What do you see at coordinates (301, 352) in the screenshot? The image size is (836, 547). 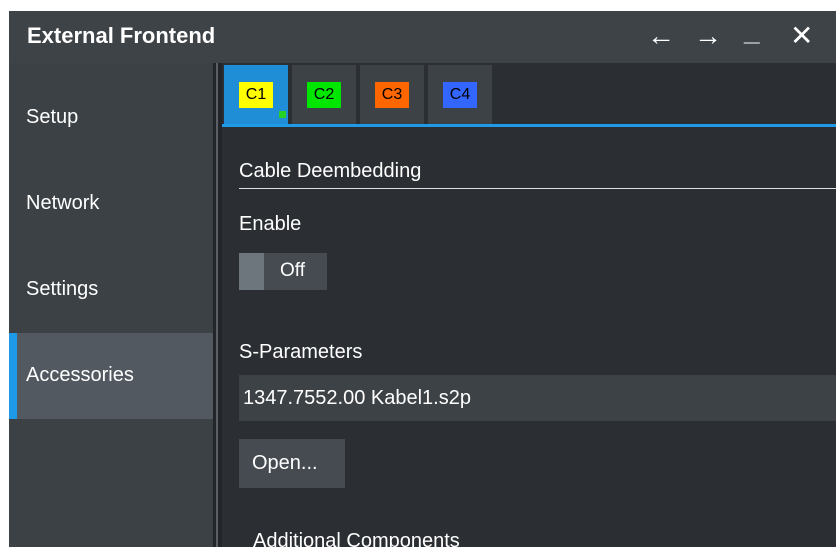 I see `s-parameters-label: S-Parameters` at bounding box center [301, 352].